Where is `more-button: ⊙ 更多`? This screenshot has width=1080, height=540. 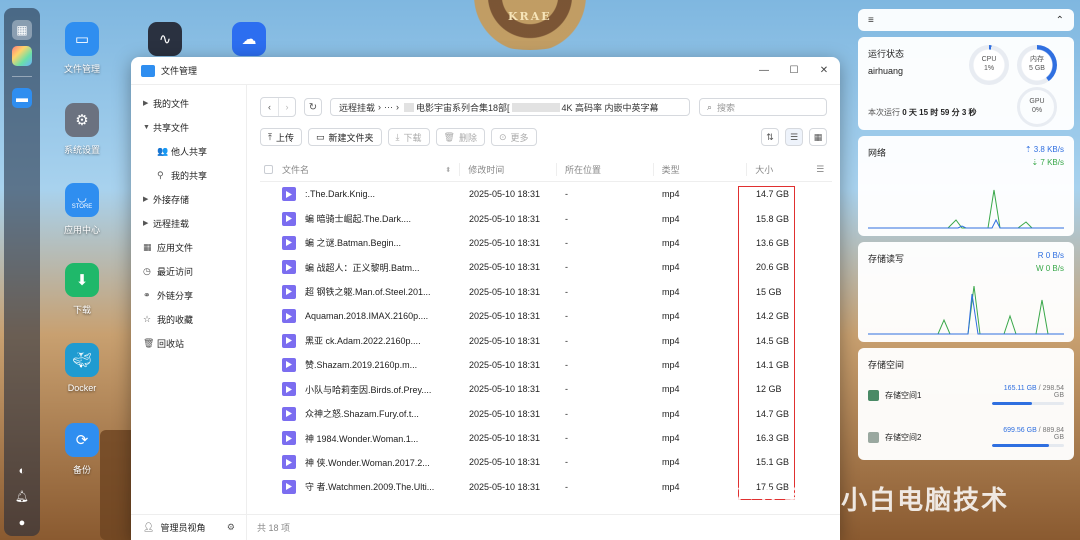 more-button: ⊙ 更多 is located at coordinates (513, 137).